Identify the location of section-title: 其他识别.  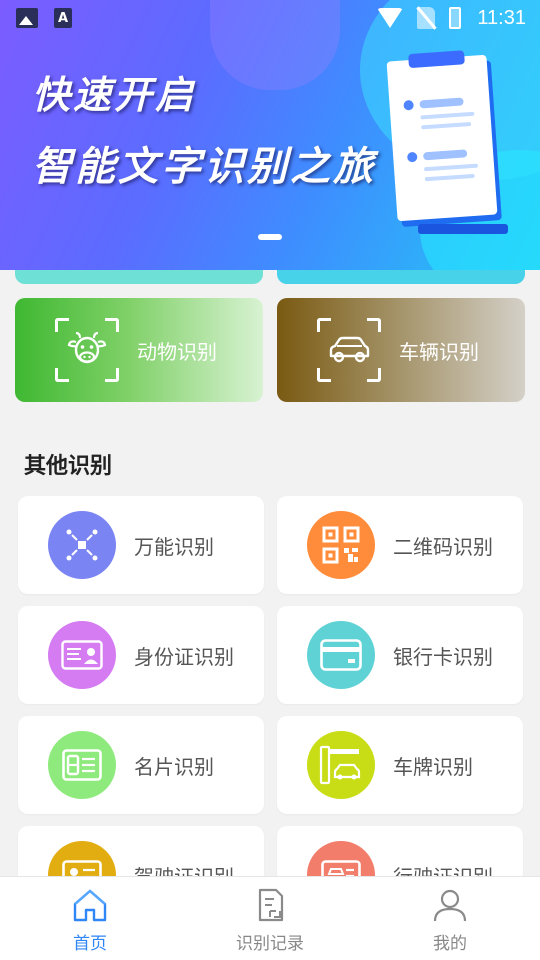
(68, 466).